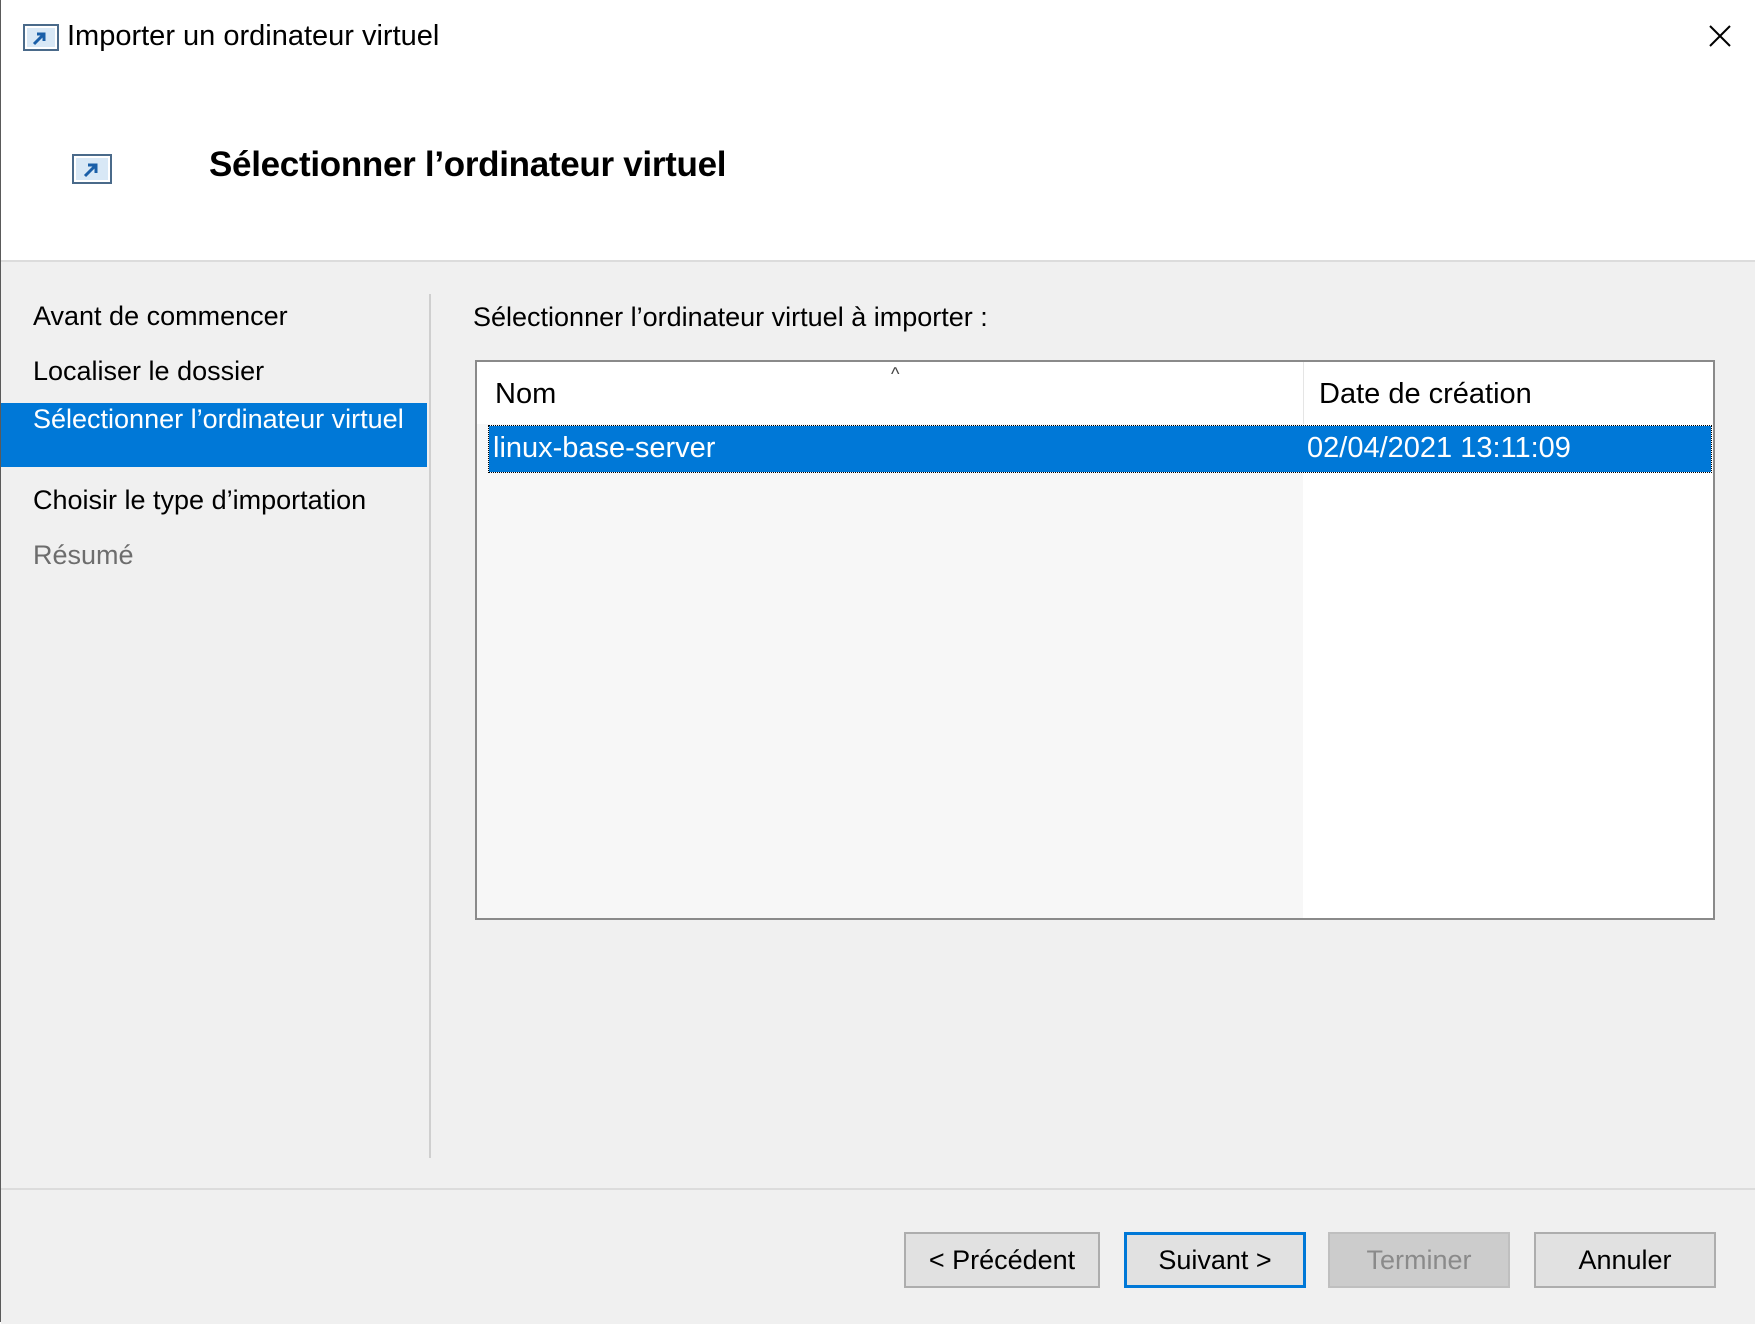 The image size is (1755, 1324). What do you see at coordinates (1425, 394) in the screenshot?
I see `column-header-date: Date de création` at bounding box center [1425, 394].